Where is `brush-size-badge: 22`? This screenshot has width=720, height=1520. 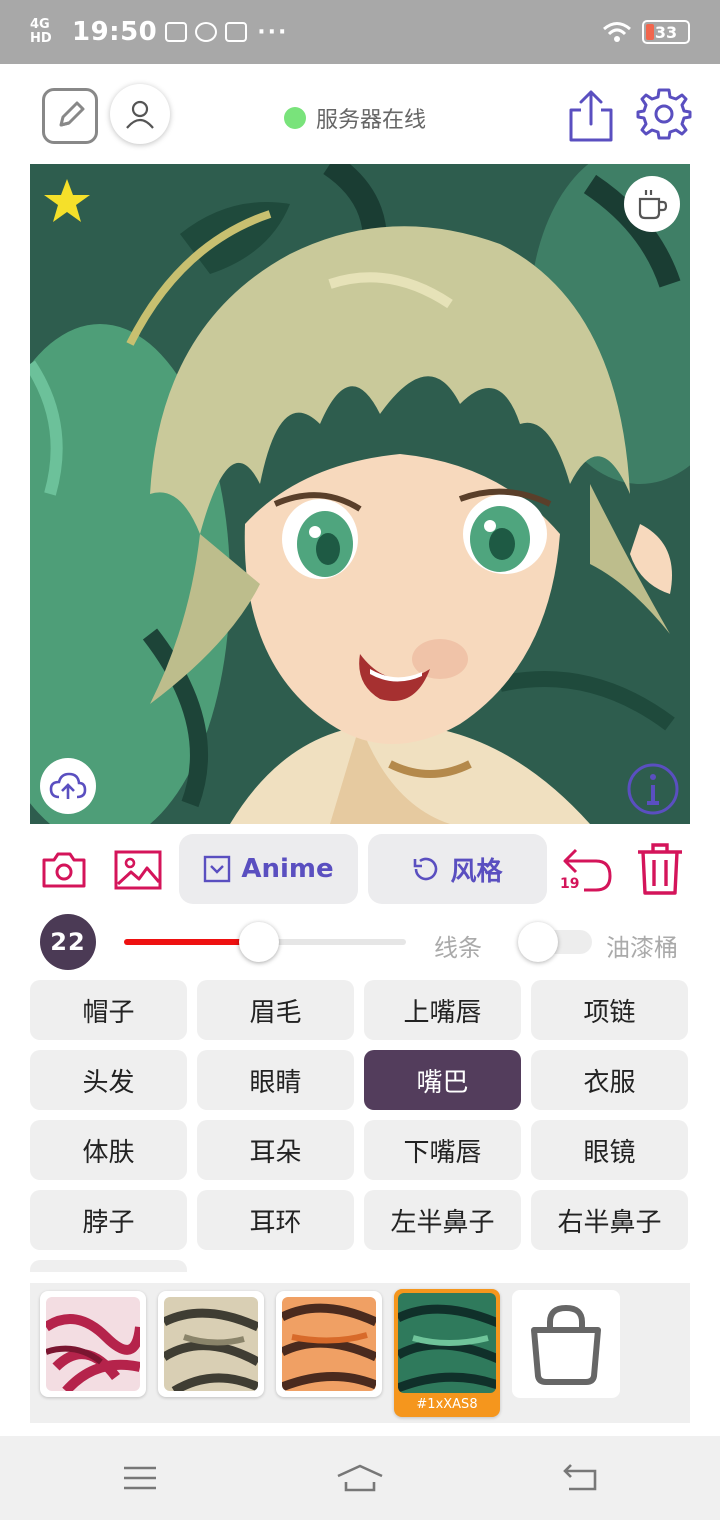
brush-size-badge: 22 is located at coordinates (68, 942).